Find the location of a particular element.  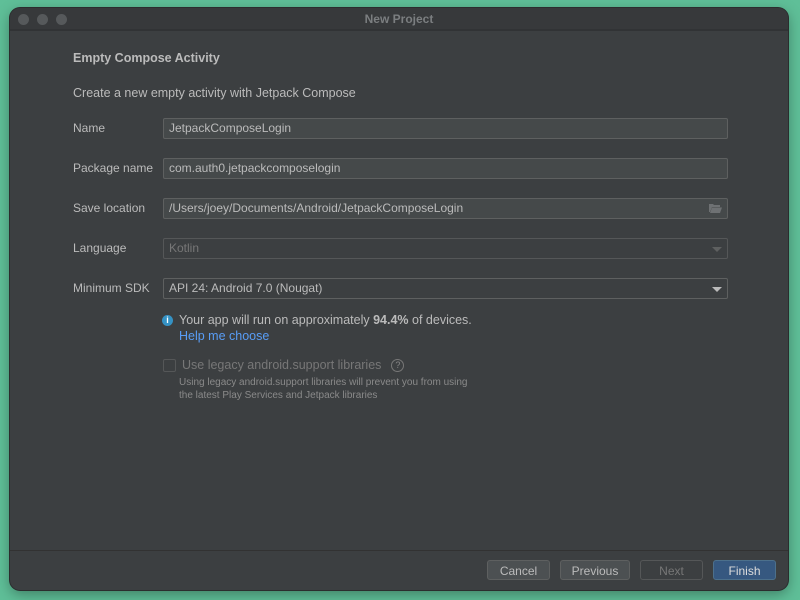

min-sdk-row: Minimum SDK API 24: Android 7.0 (Nougat) is located at coordinates (400, 288).